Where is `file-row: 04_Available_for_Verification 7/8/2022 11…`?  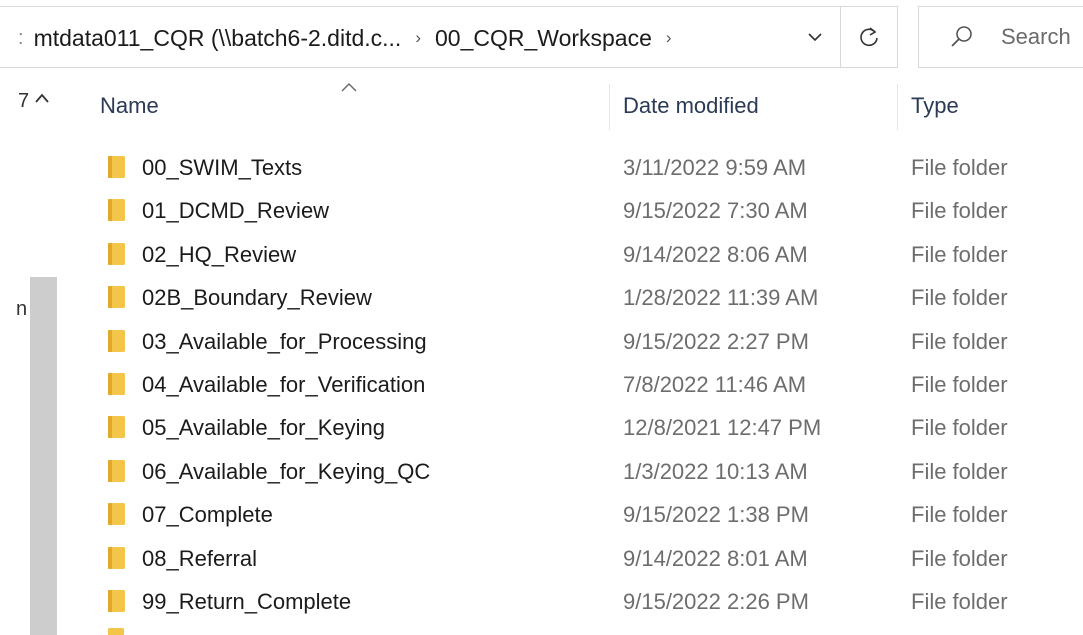 file-row: 04_Available_for_Verification 7/8/2022 11… is located at coordinates (571, 384).